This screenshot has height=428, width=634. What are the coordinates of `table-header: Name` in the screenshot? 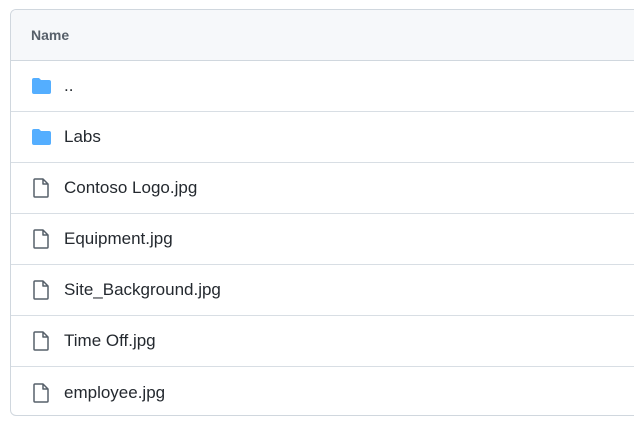 It's located at (322, 35).